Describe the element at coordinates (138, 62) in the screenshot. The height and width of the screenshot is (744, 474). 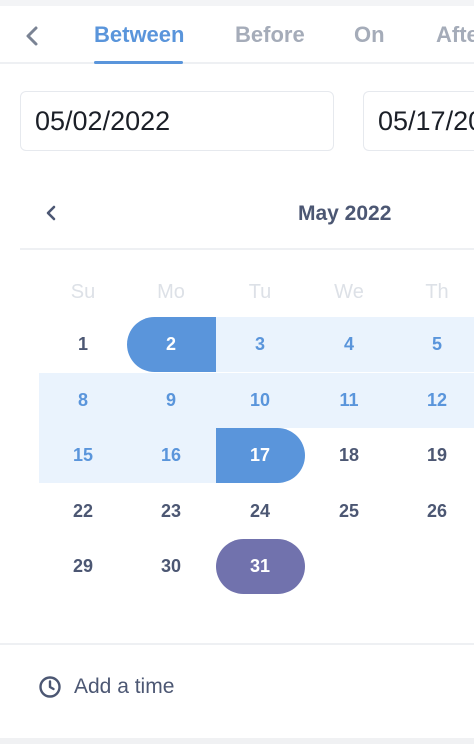
I see `active-tab-indicator` at that location.